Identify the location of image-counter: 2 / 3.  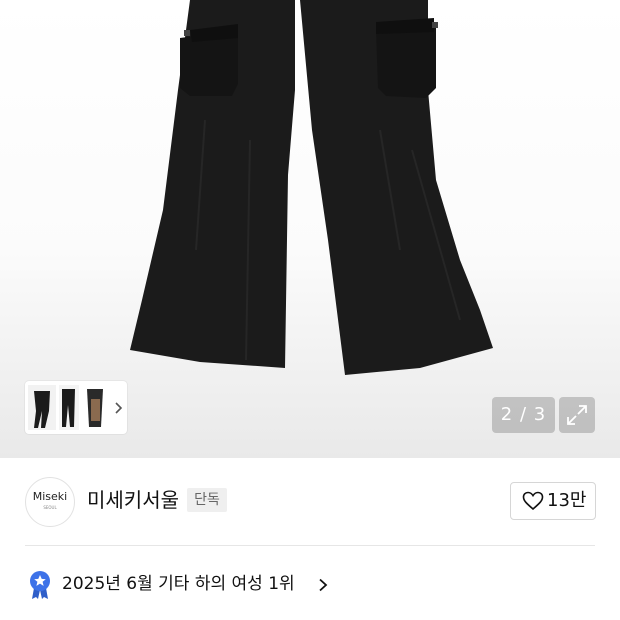
(523, 415).